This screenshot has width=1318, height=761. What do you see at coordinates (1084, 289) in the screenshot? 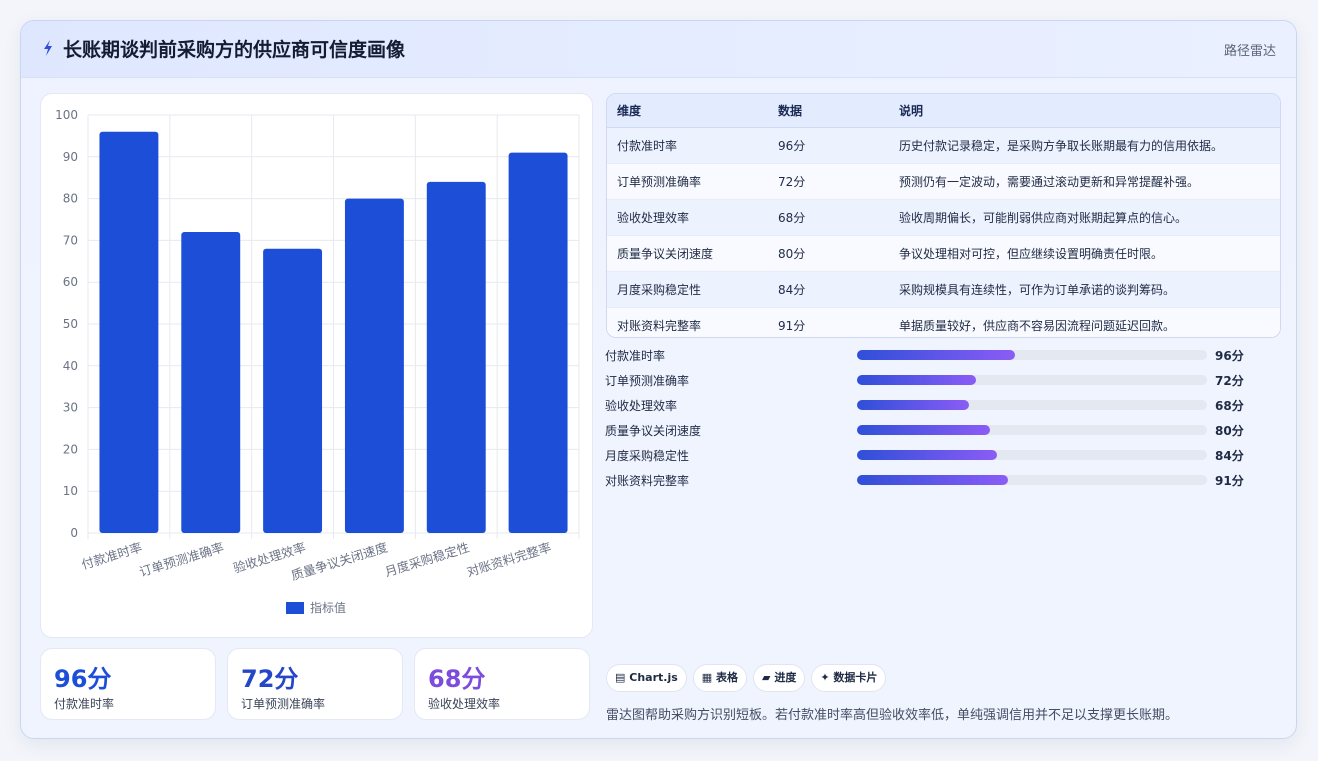
I see `table-cell: 采购规模具有连续性，可作为订单承诺的谈判筹码。` at bounding box center [1084, 289].